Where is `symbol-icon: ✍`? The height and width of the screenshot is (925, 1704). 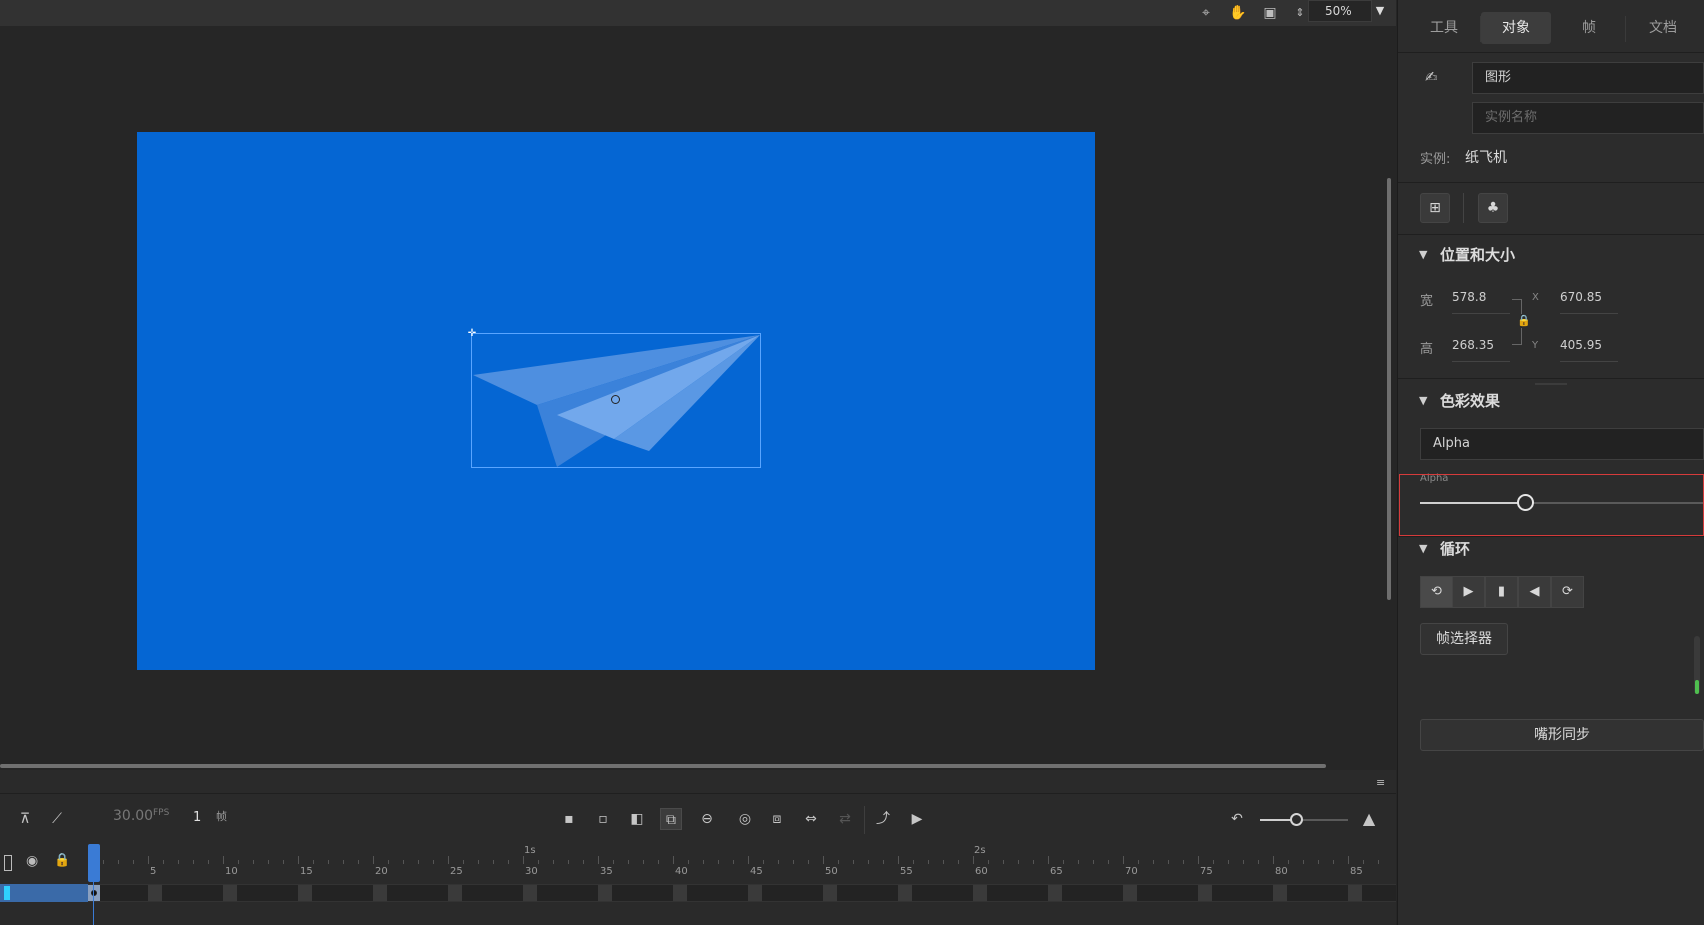 symbol-icon: ✍ is located at coordinates (1431, 77).